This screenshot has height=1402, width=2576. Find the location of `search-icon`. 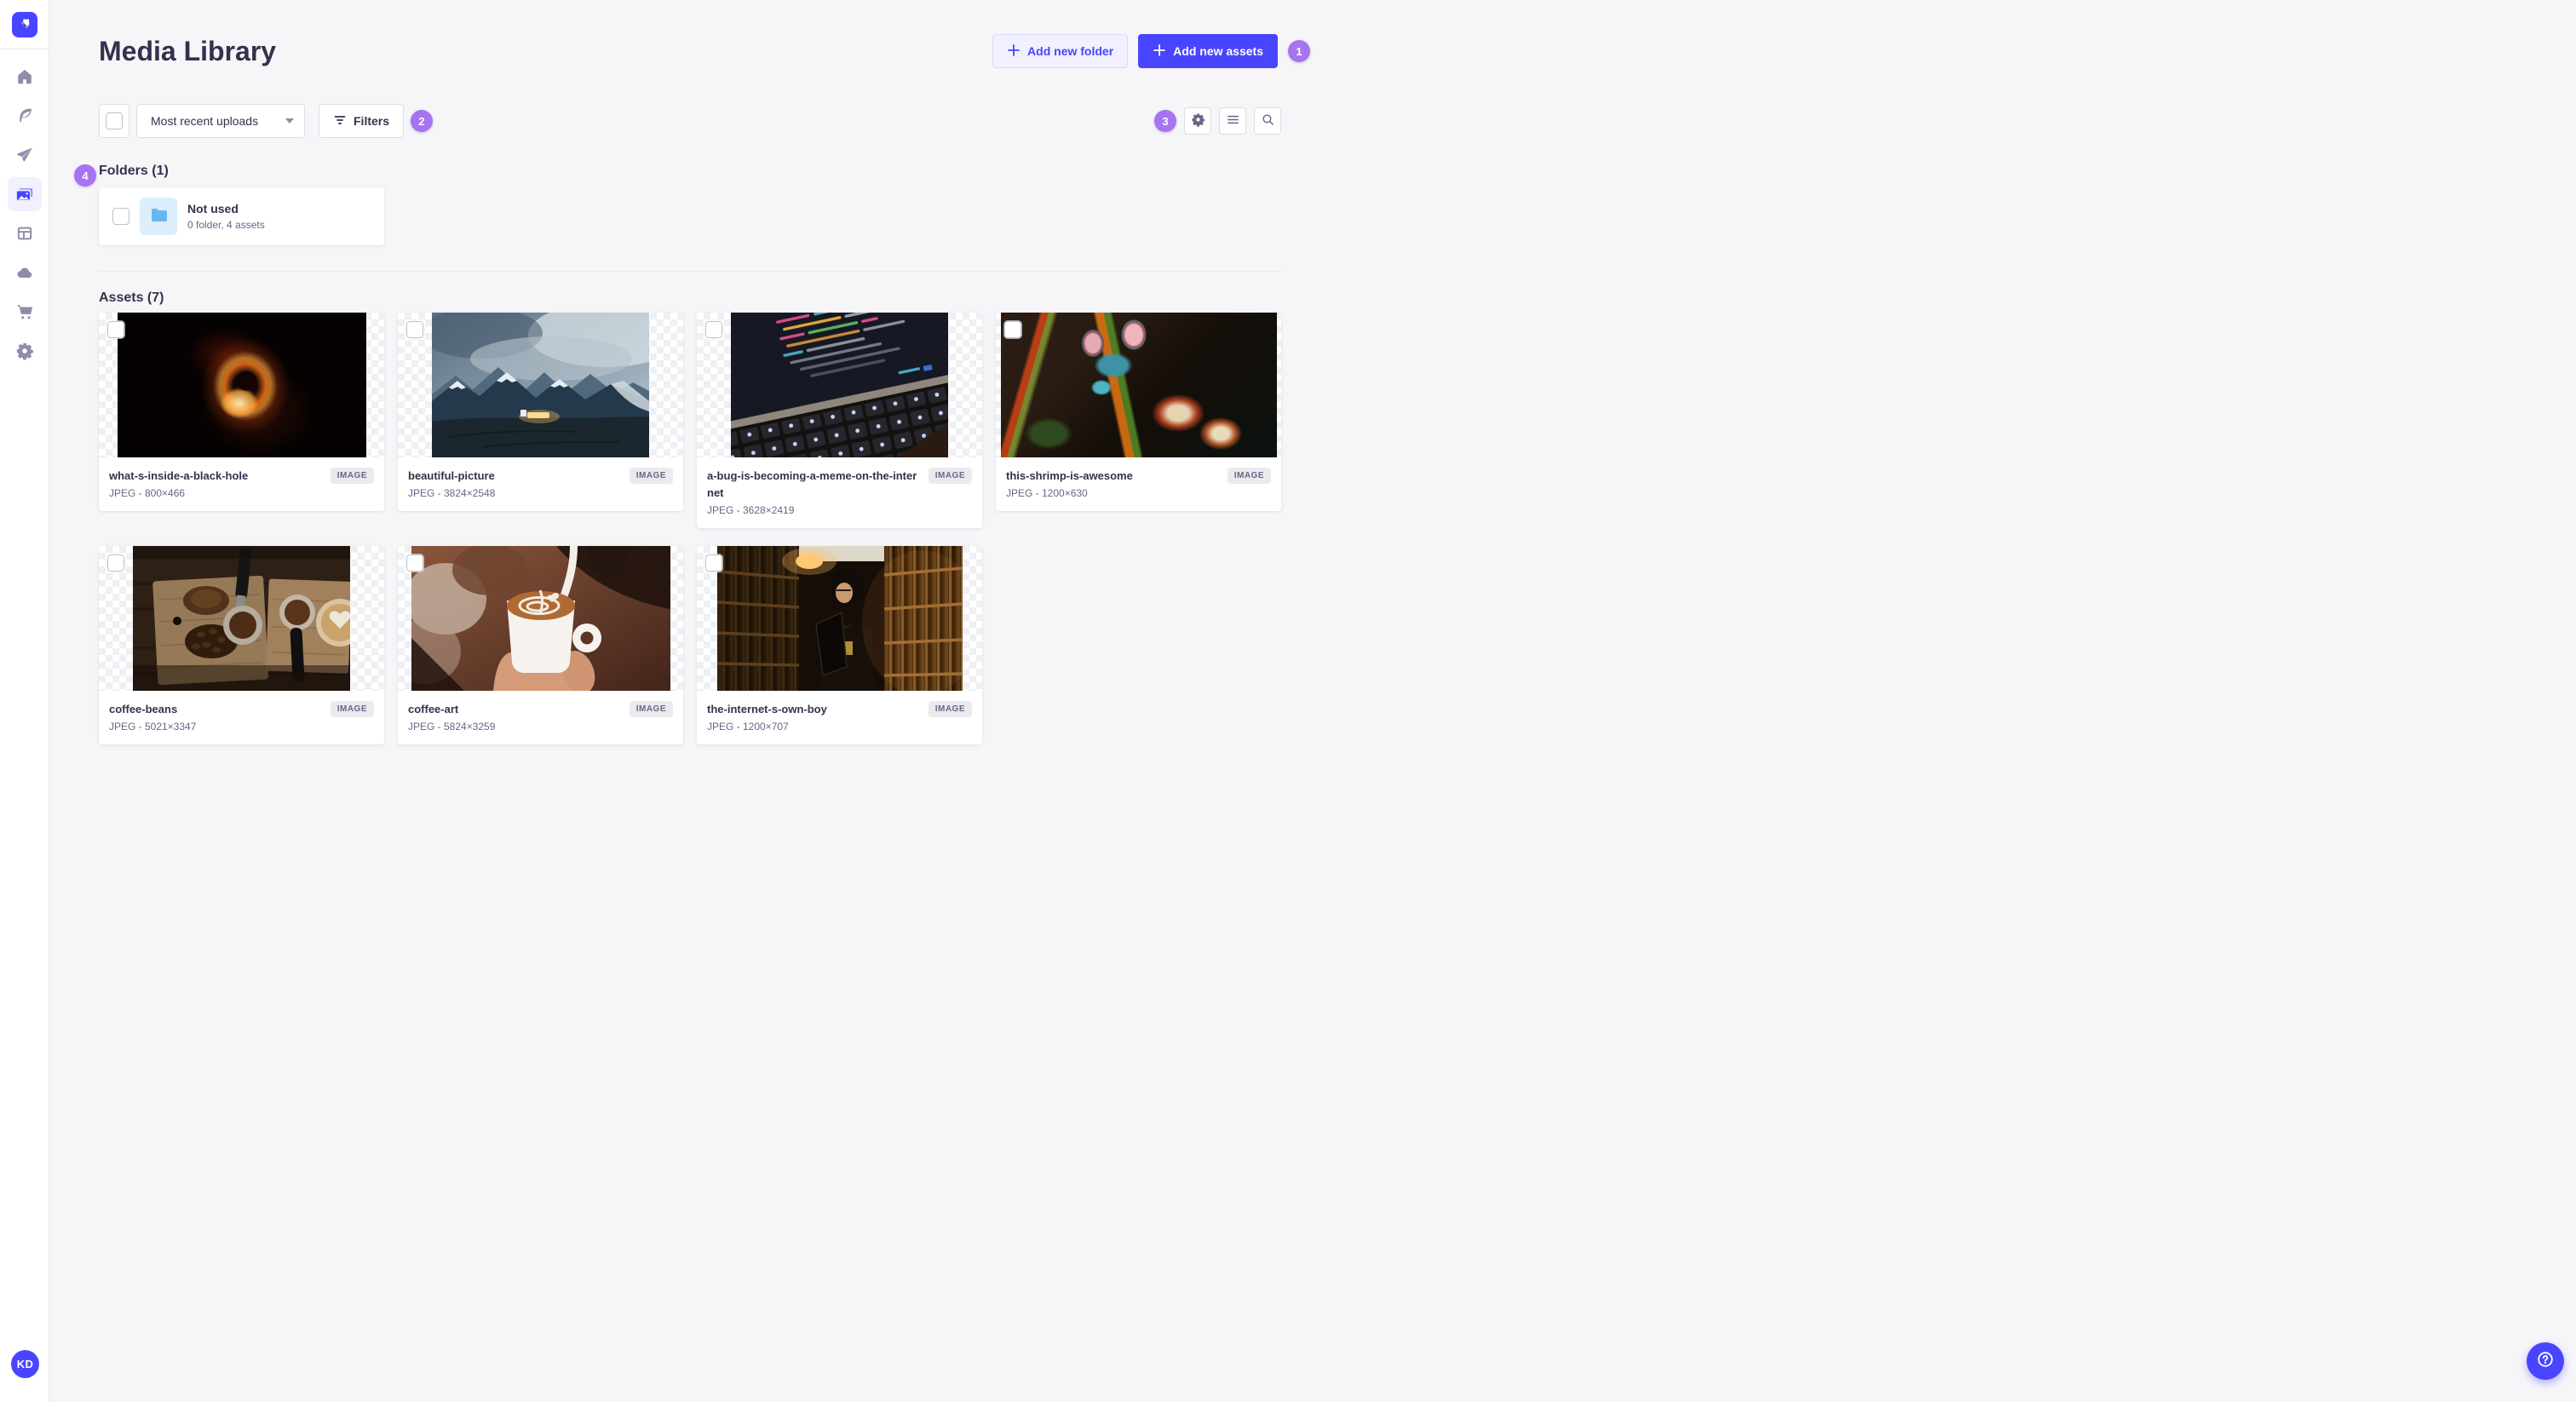

search-icon is located at coordinates (1268, 120).